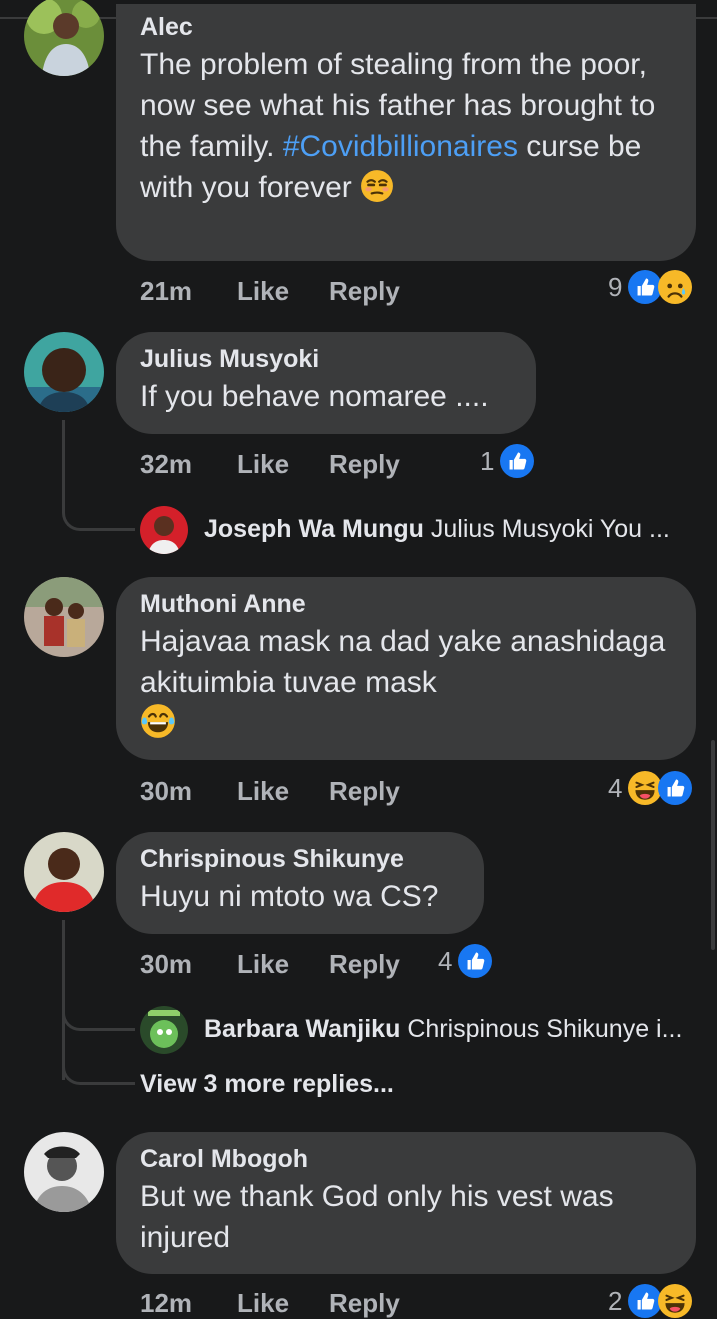 The height and width of the screenshot is (1319, 717). What do you see at coordinates (406, 27) in the screenshot?
I see `comment-author: Alec` at bounding box center [406, 27].